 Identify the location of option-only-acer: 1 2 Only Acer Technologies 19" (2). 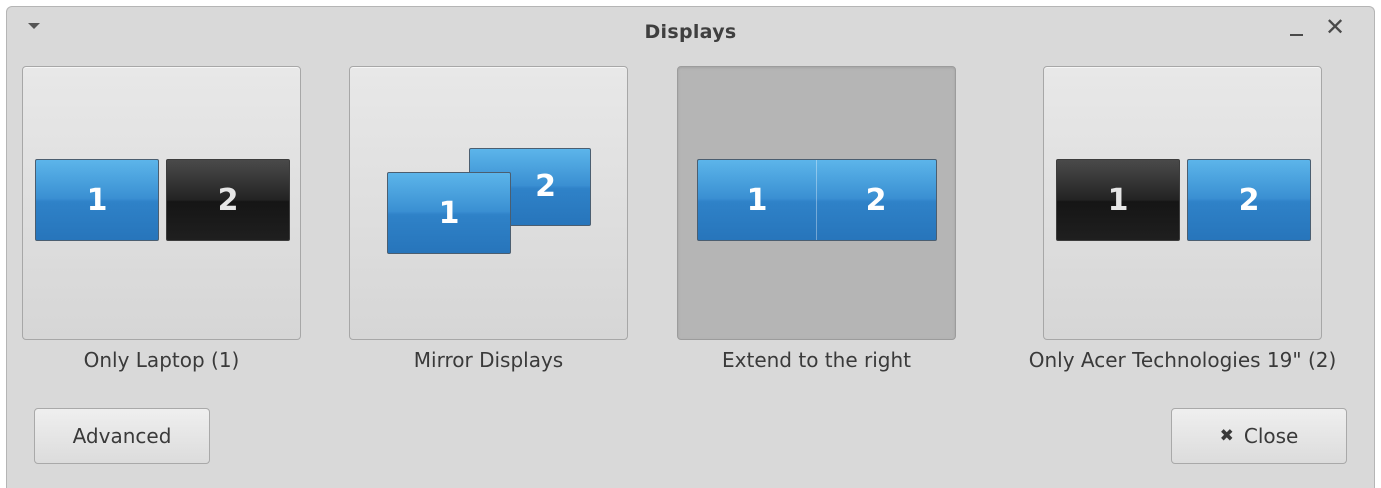
(1182, 219).